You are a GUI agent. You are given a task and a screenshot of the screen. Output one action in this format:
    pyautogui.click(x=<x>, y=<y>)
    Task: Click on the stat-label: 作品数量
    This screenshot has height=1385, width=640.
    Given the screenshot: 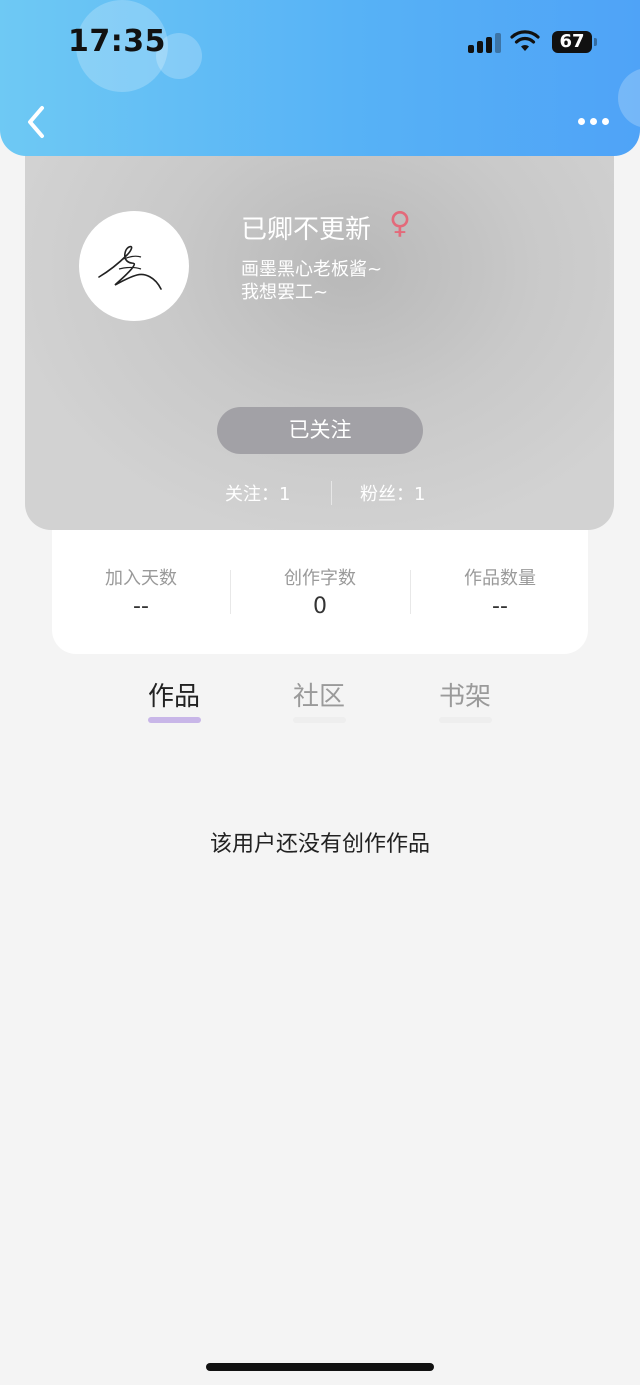 What is the action you would take?
    pyautogui.click(x=500, y=578)
    